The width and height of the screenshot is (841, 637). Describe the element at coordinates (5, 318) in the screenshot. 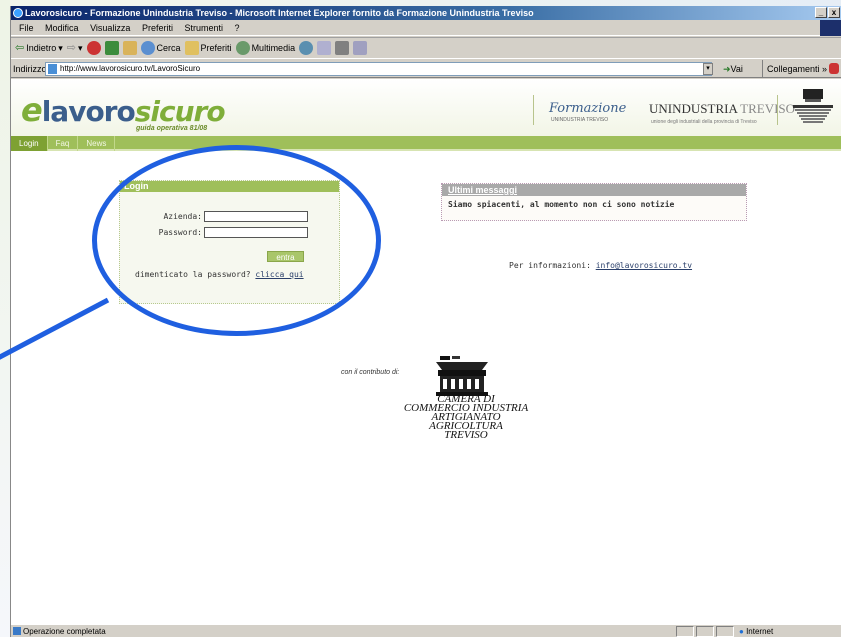

I see `slide-left-edge` at that location.